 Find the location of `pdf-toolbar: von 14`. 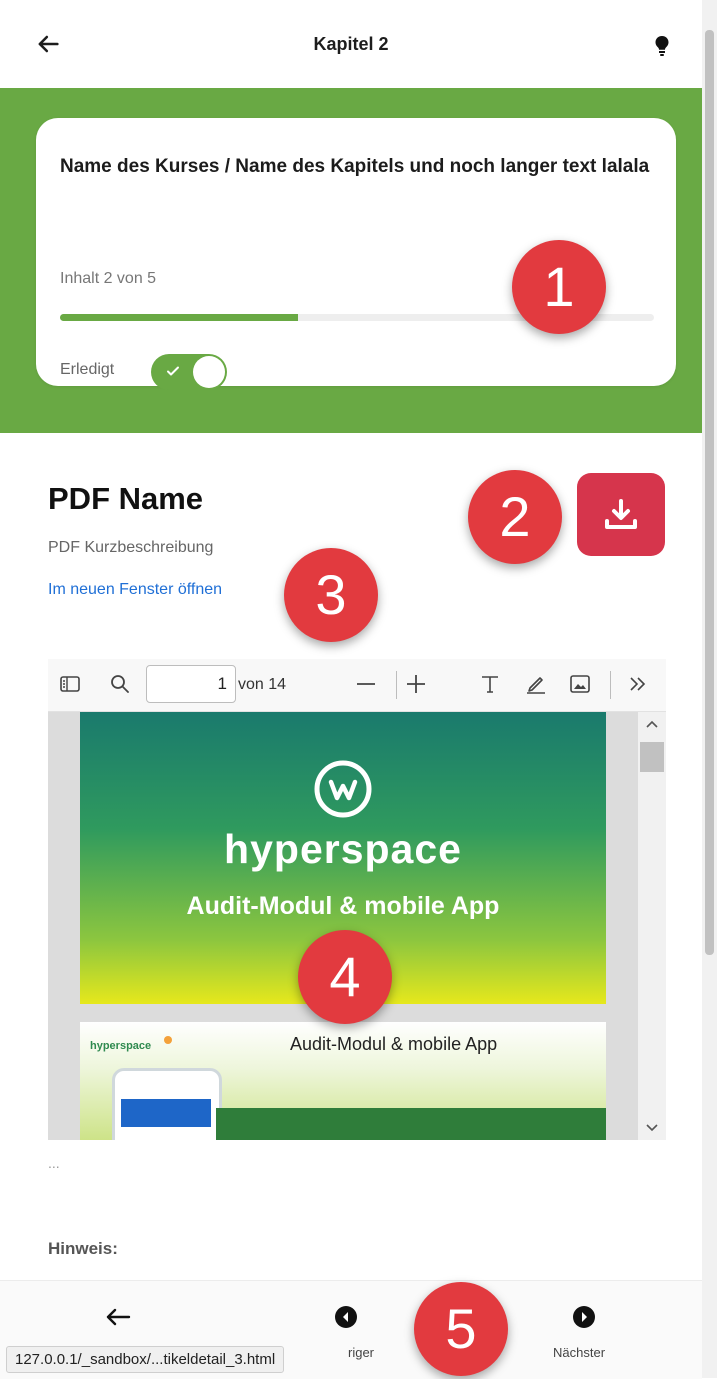

pdf-toolbar: von 14 is located at coordinates (357, 685).